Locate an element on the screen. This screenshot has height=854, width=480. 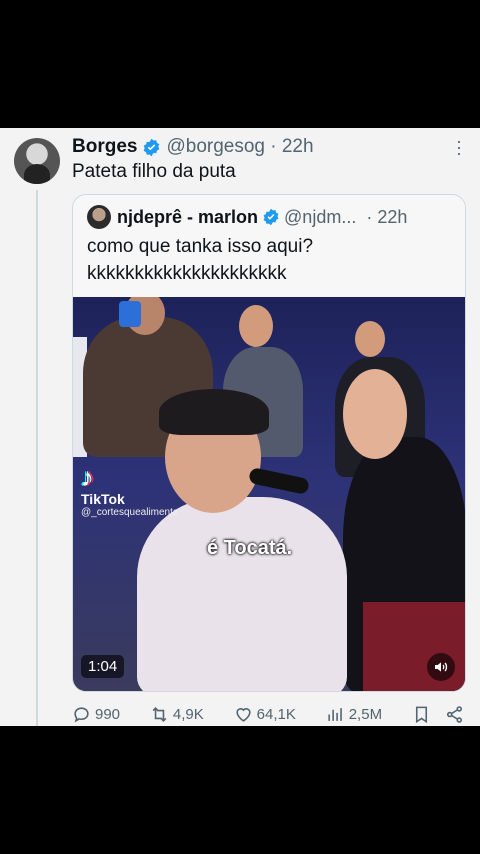
singer-hair is located at coordinates (214, 412).